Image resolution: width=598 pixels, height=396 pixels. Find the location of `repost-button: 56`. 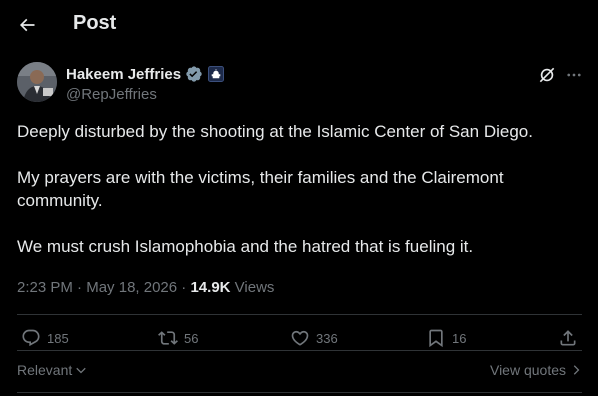

repost-button: 56 is located at coordinates (178, 338).